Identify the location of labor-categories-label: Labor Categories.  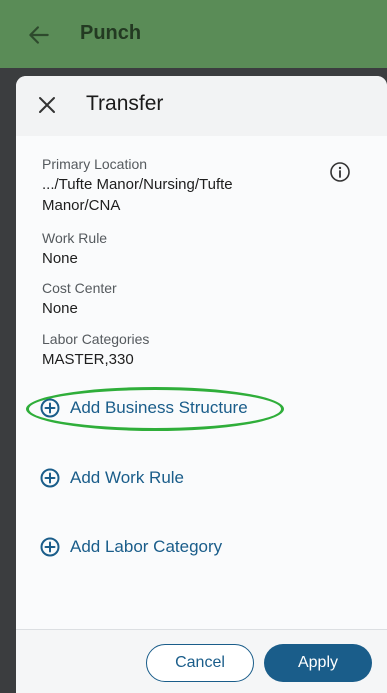
(96, 339).